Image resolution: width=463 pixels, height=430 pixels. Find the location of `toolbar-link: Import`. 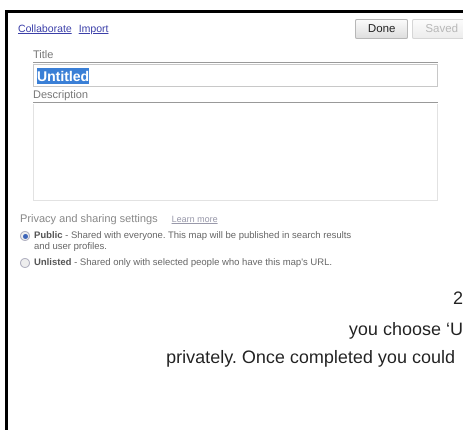

toolbar-link: Import is located at coordinates (93, 29).